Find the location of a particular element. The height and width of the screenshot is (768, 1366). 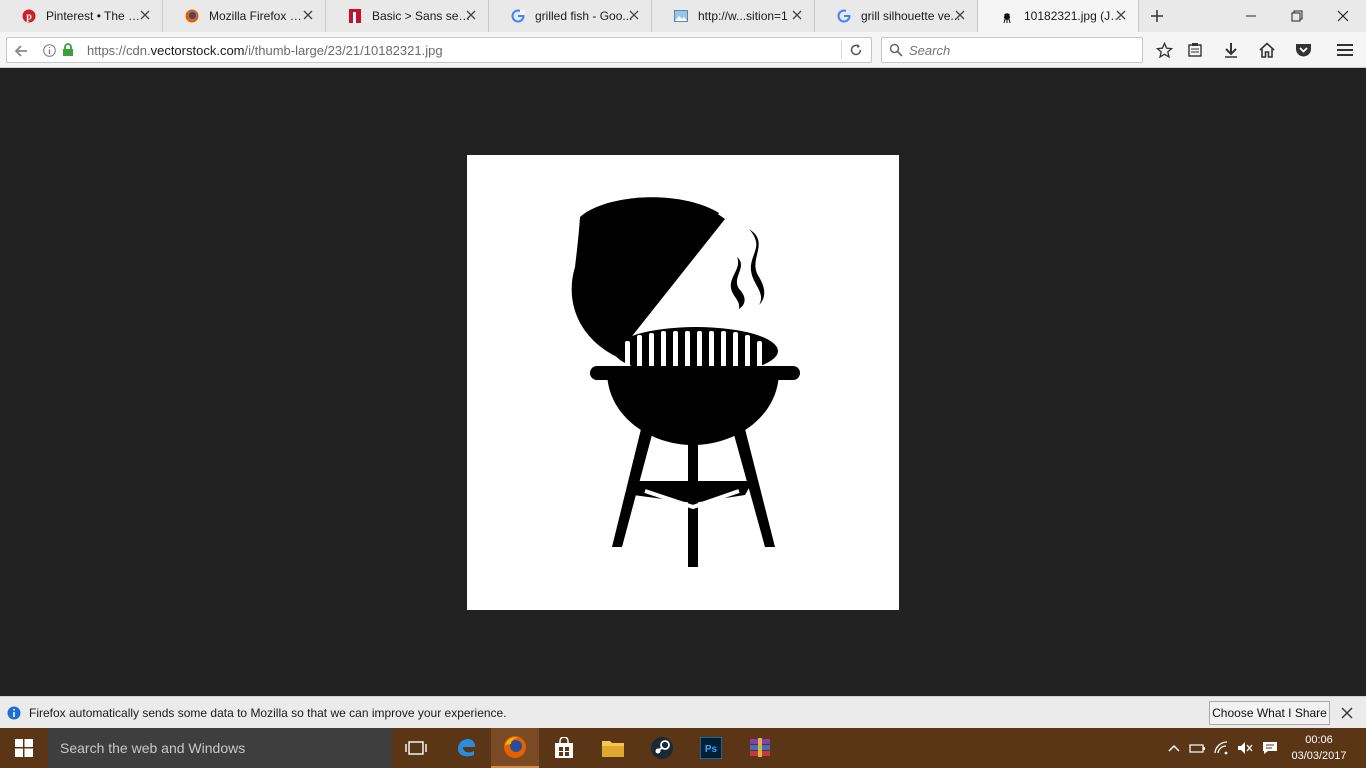

battery-icon is located at coordinates (1197, 748).